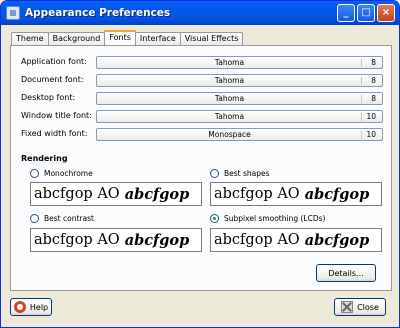 The width and height of the screenshot is (400, 328). I want to click on app-icon, so click(13, 13).